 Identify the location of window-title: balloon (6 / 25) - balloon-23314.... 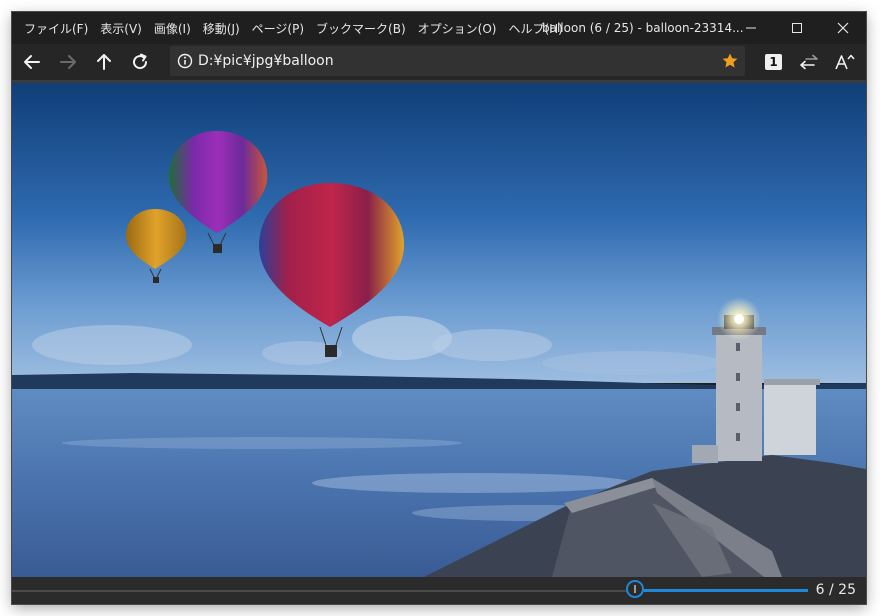
(643, 28).